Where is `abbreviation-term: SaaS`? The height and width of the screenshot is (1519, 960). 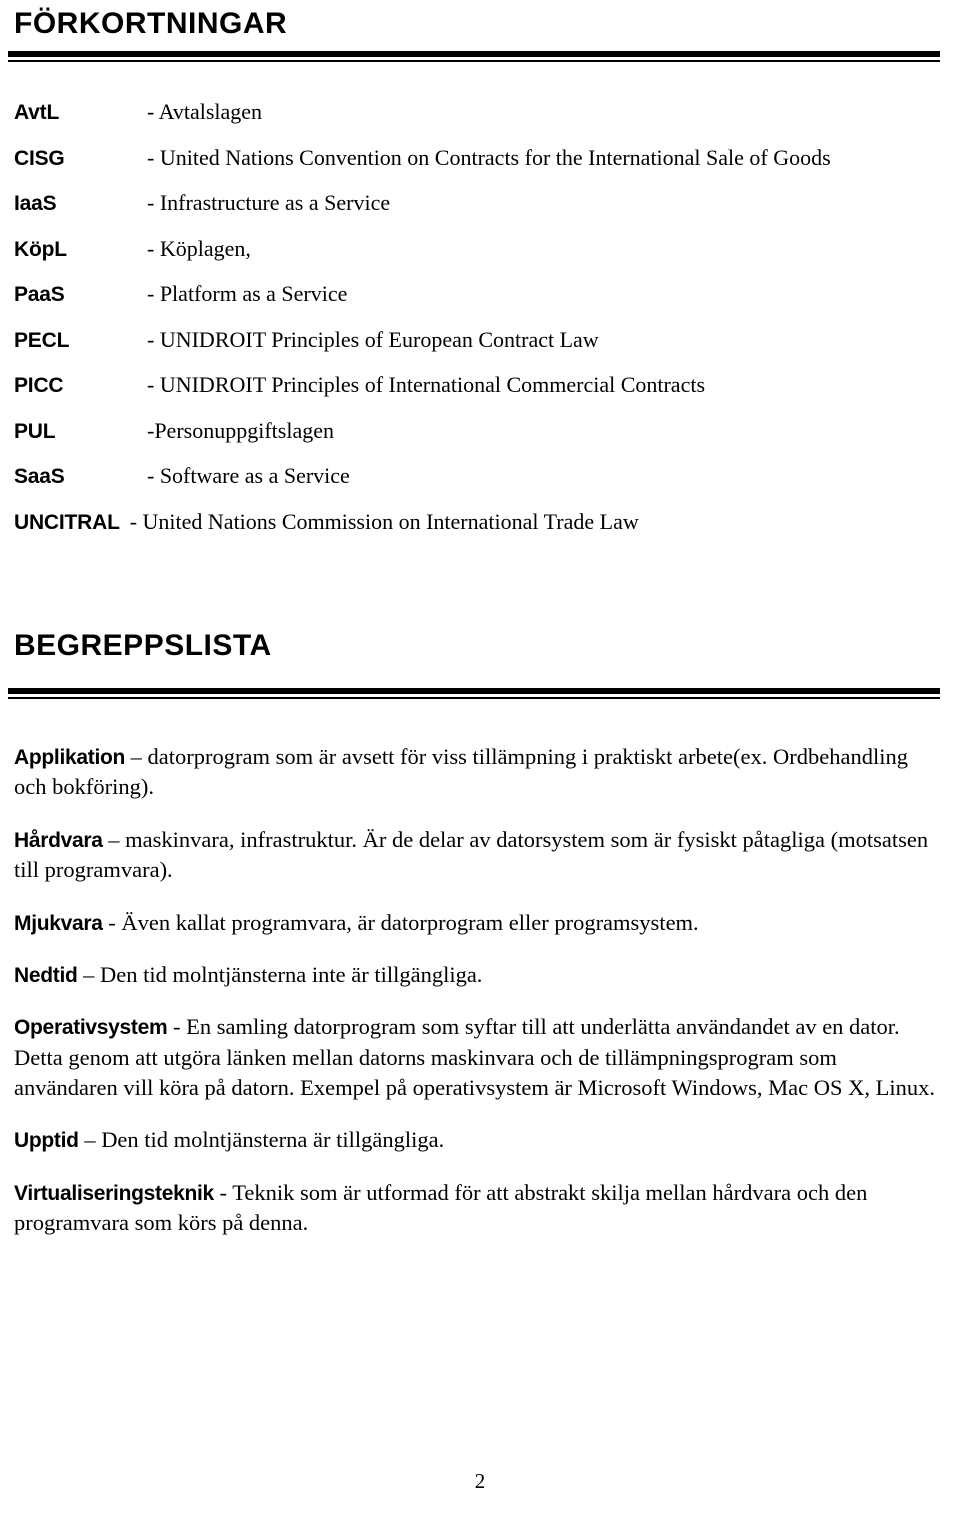
abbreviation-term: SaaS is located at coordinates (39, 476).